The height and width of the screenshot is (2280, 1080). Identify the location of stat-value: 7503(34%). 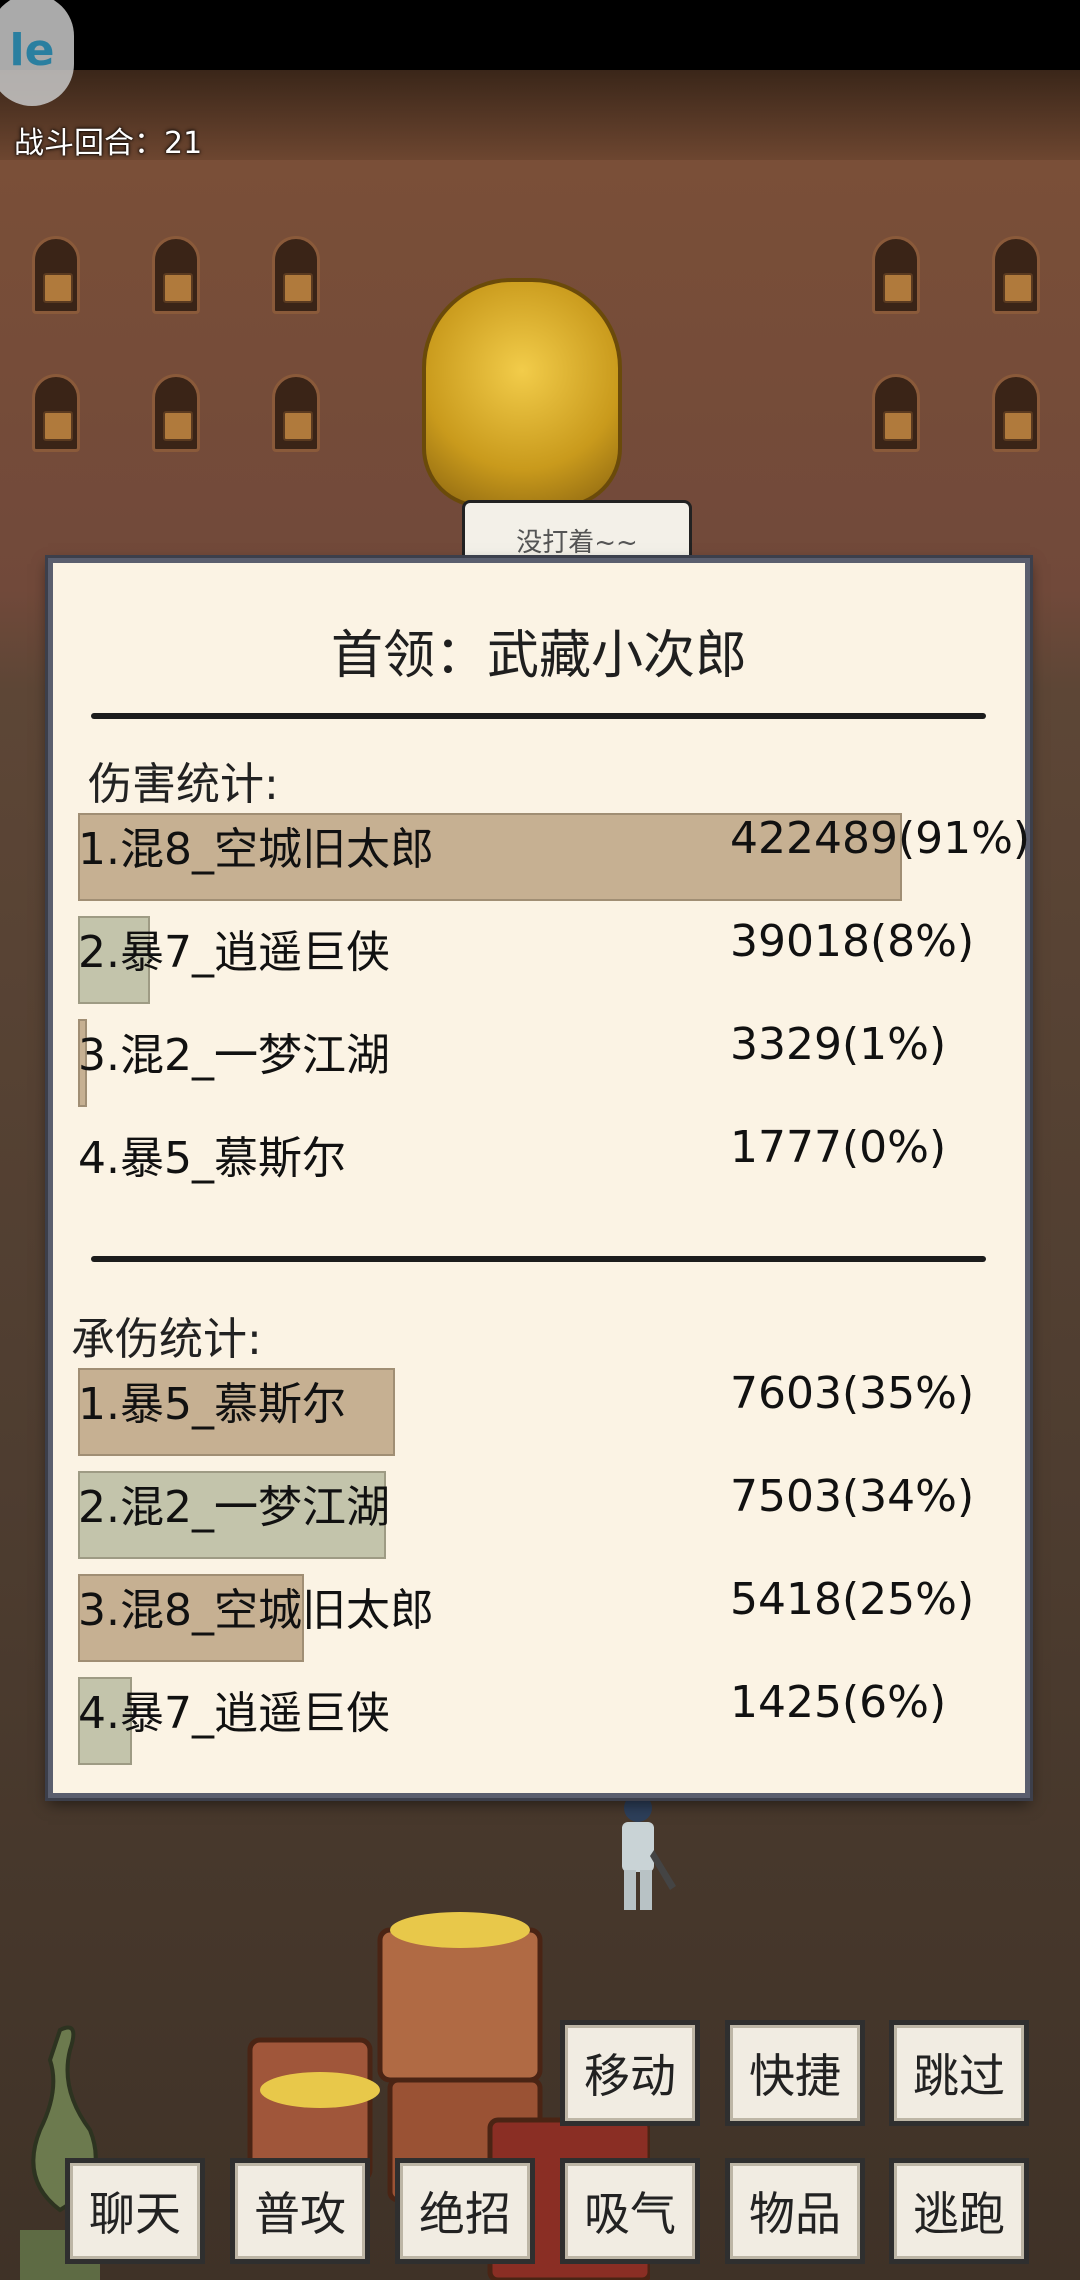
(852, 1496).